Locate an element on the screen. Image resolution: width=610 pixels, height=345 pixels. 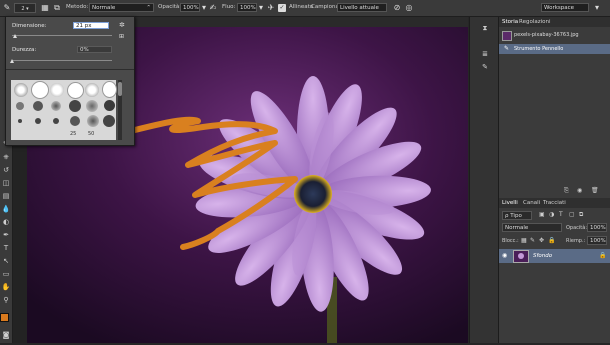
workspace-select-value: Workspace is located at coordinates (559, 8).